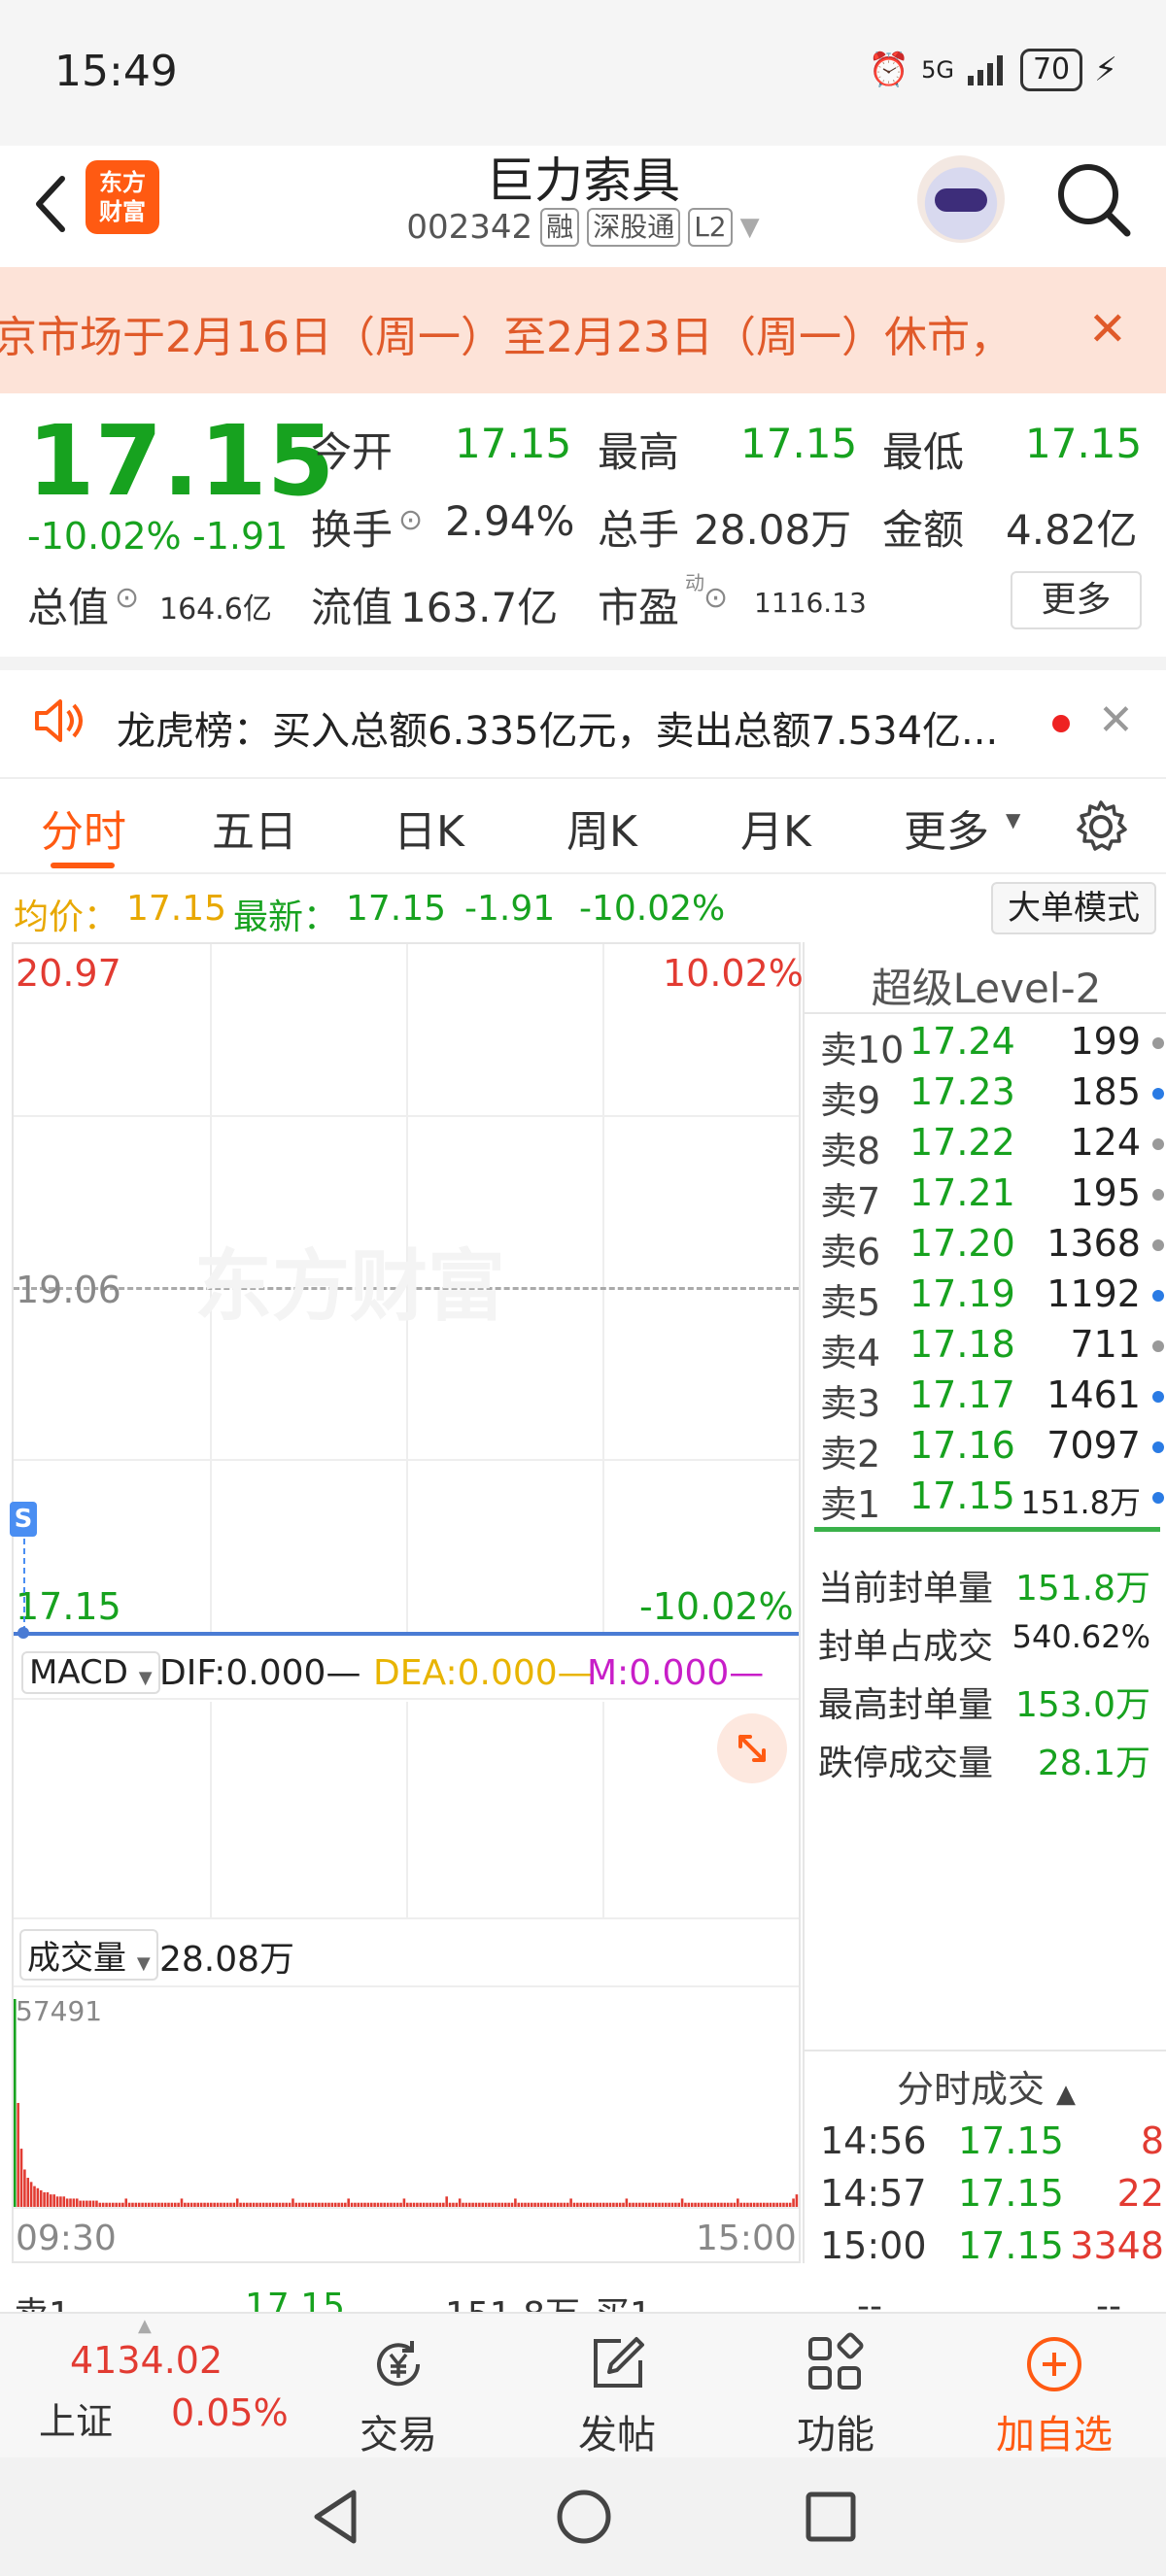 The height and width of the screenshot is (2576, 1166). I want to click on ask-row: 卖7 17.21 195, so click(989, 1197).